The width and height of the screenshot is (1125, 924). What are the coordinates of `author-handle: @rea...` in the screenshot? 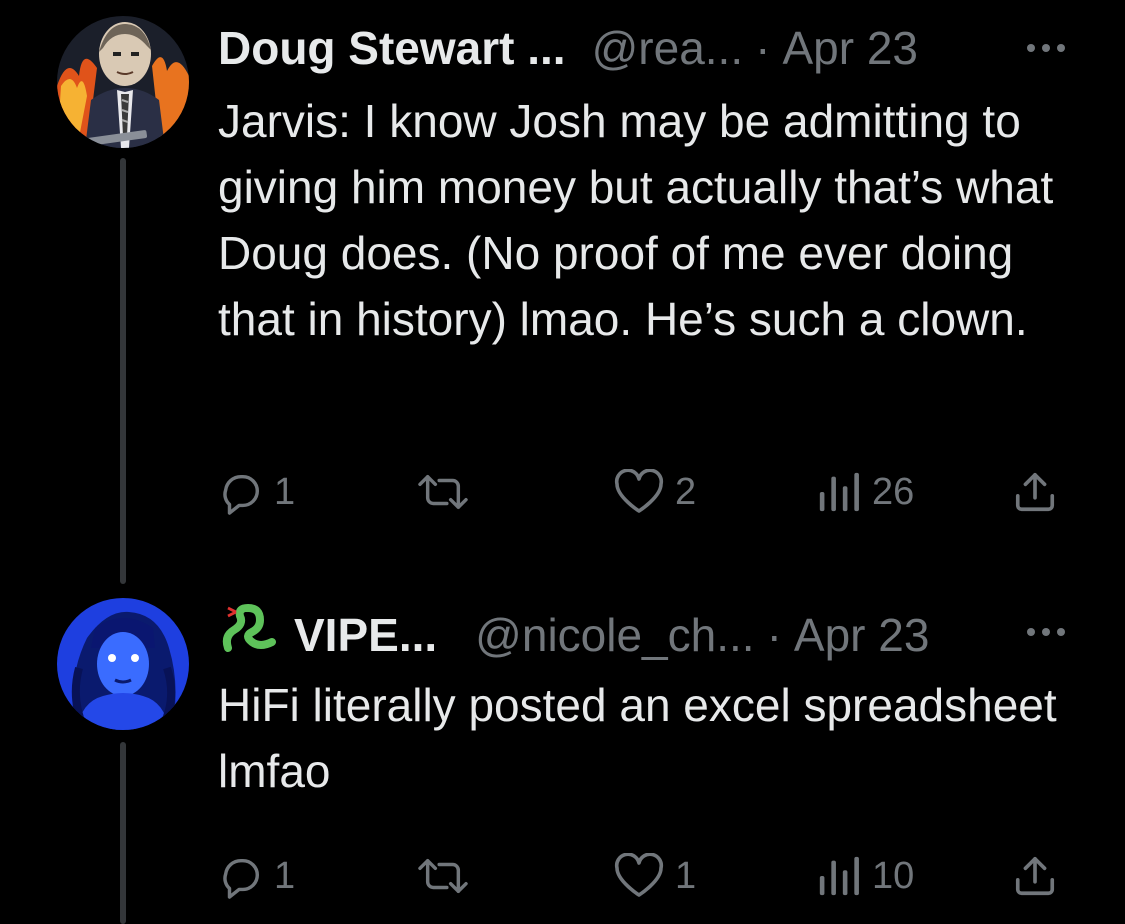 It's located at (668, 48).